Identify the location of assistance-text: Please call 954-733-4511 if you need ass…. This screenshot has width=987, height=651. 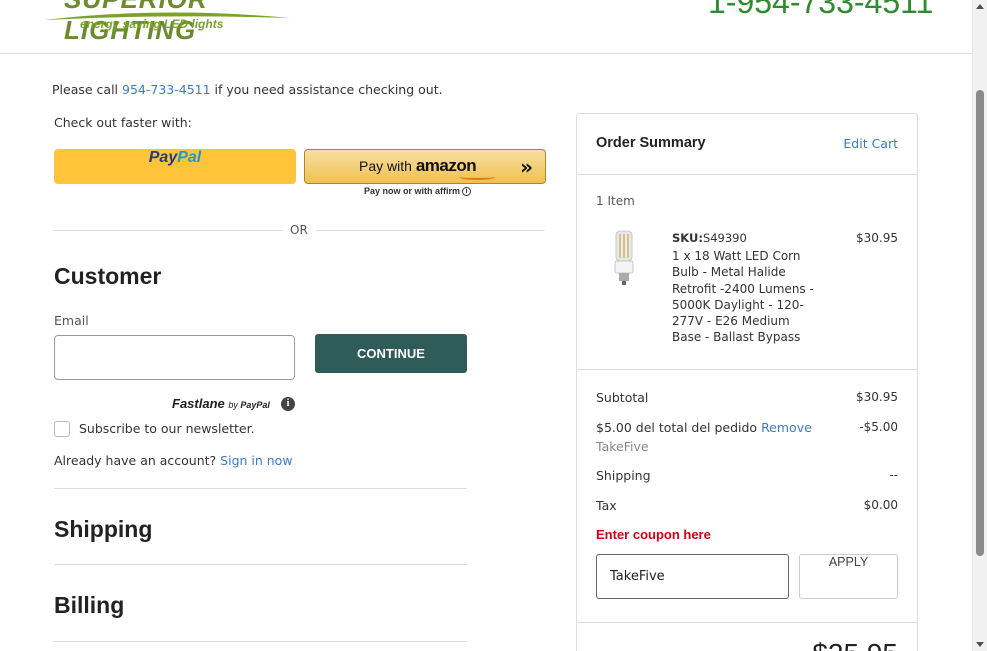
(247, 89).